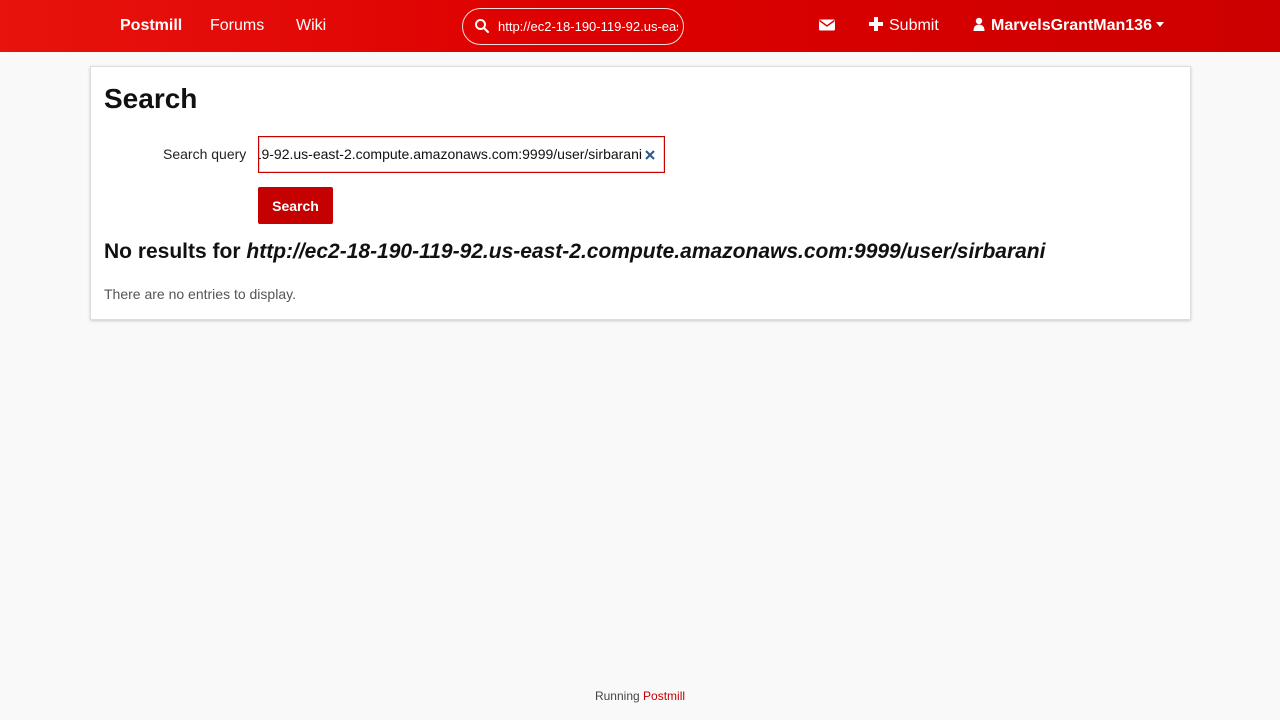  I want to click on user-menu: MarvelsGrantMan136, so click(1068, 26).